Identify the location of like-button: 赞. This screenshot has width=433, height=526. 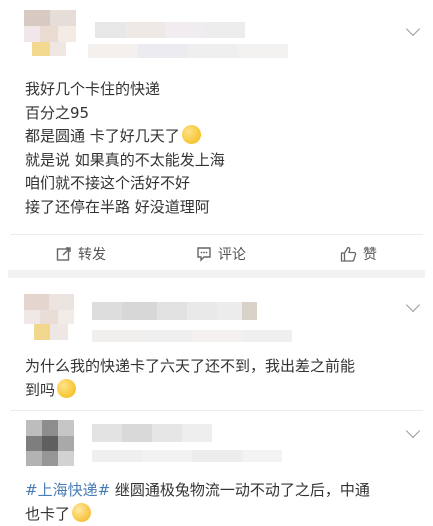
(358, 254).